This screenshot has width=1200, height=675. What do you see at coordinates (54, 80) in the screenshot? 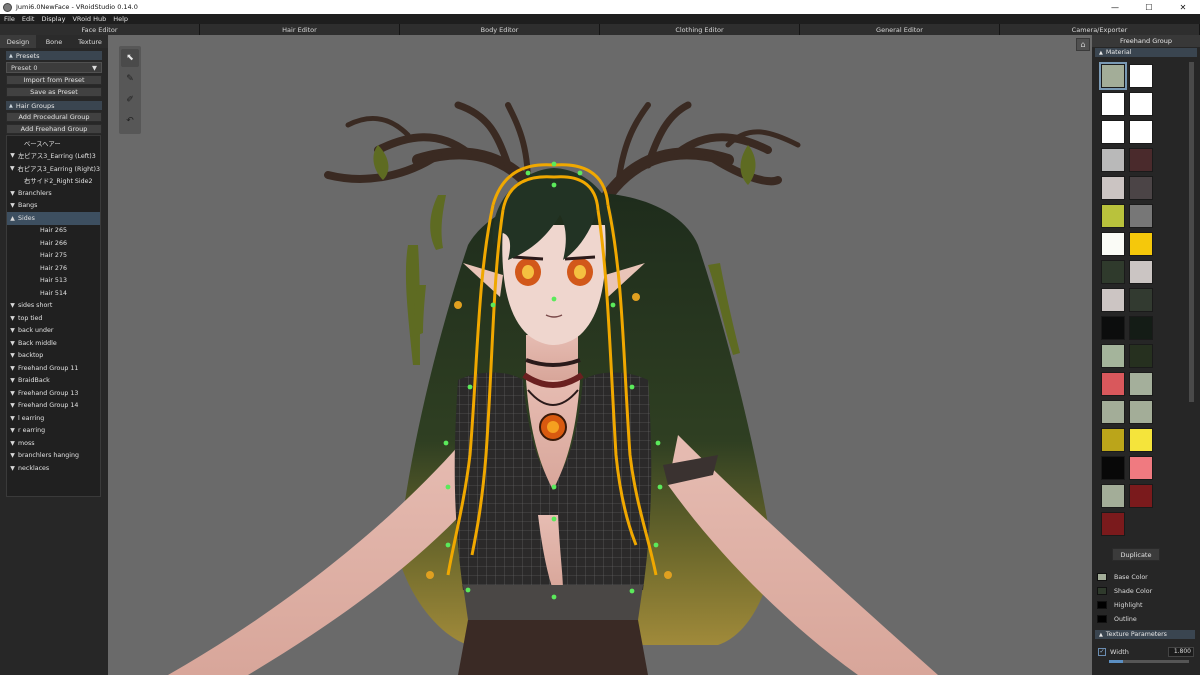
I see `import-from-preset-button: Import from Preset` at bounding box center [54, 80].